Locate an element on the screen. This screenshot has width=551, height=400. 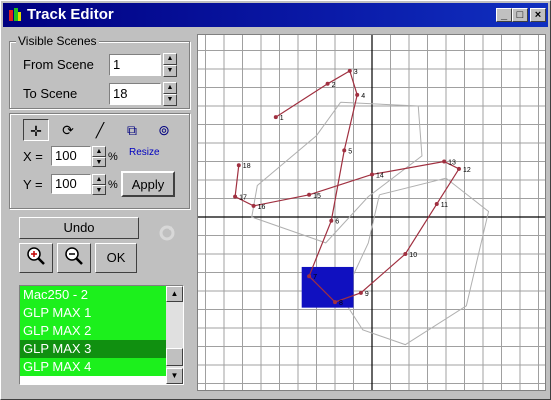
apply-button: Apply is located at coordinates (148, 184).